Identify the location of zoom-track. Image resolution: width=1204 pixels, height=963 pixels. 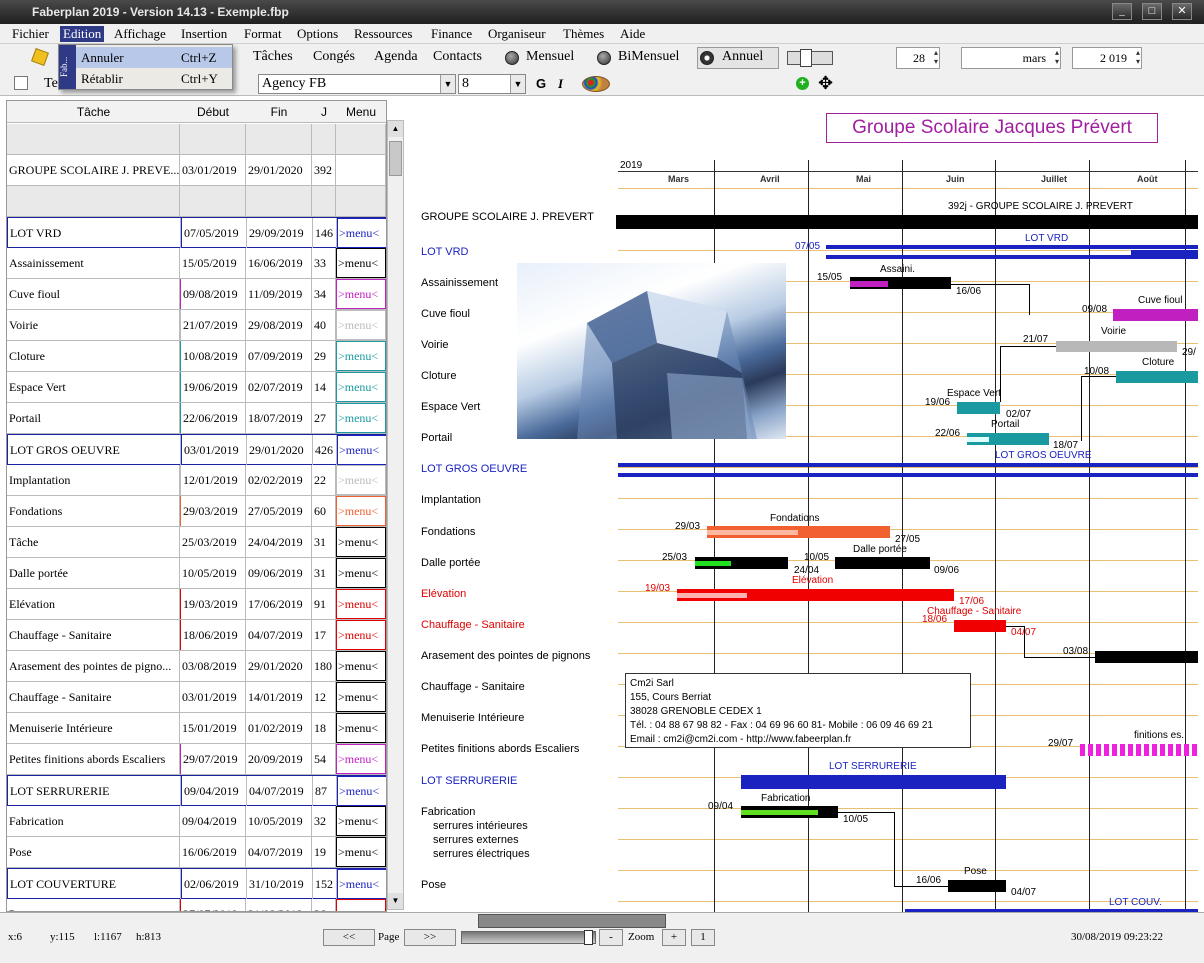
(528, 937).